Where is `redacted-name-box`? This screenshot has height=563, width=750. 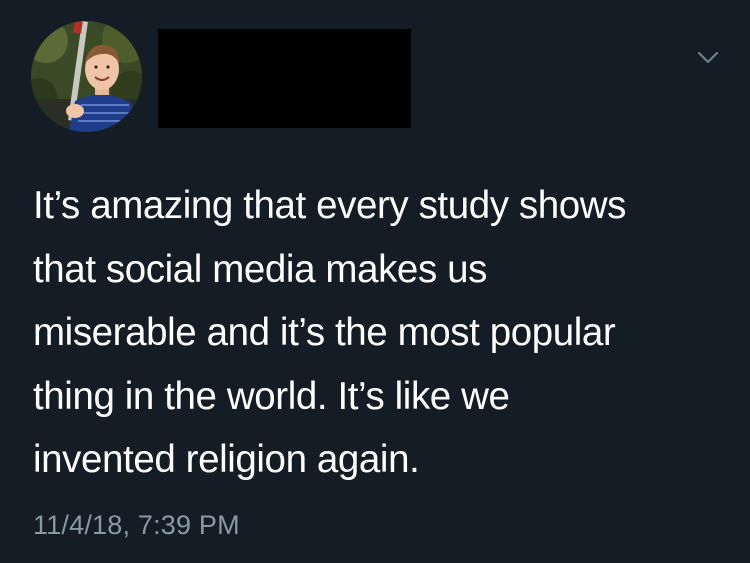 redacted-name-box is located at coordinates (284, 78).